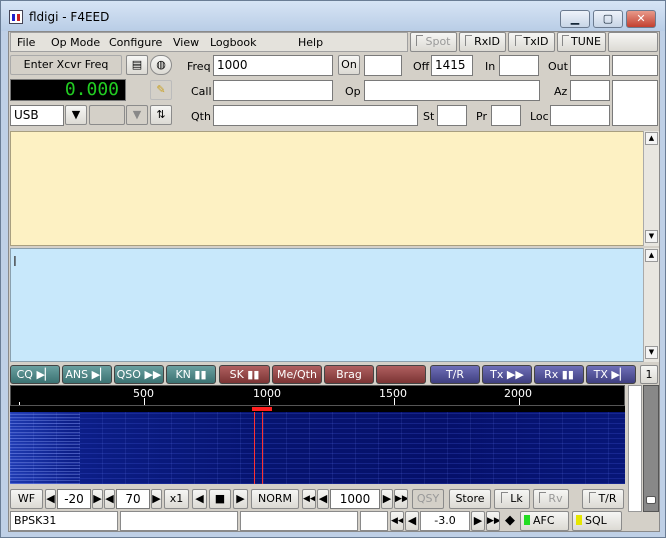  Describe the element at coordinates (137, 65) in the screenshot. I see `rig-config-button: ▤` at that location.